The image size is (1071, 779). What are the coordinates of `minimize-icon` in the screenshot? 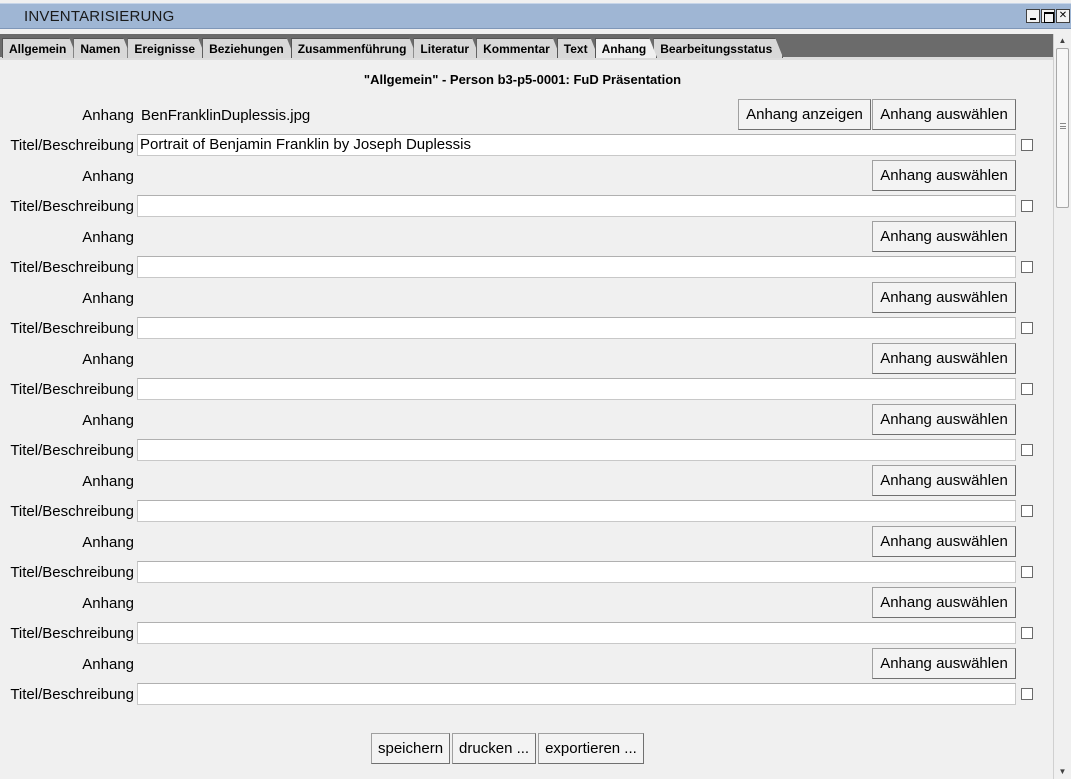 It's located at (1033, 16).